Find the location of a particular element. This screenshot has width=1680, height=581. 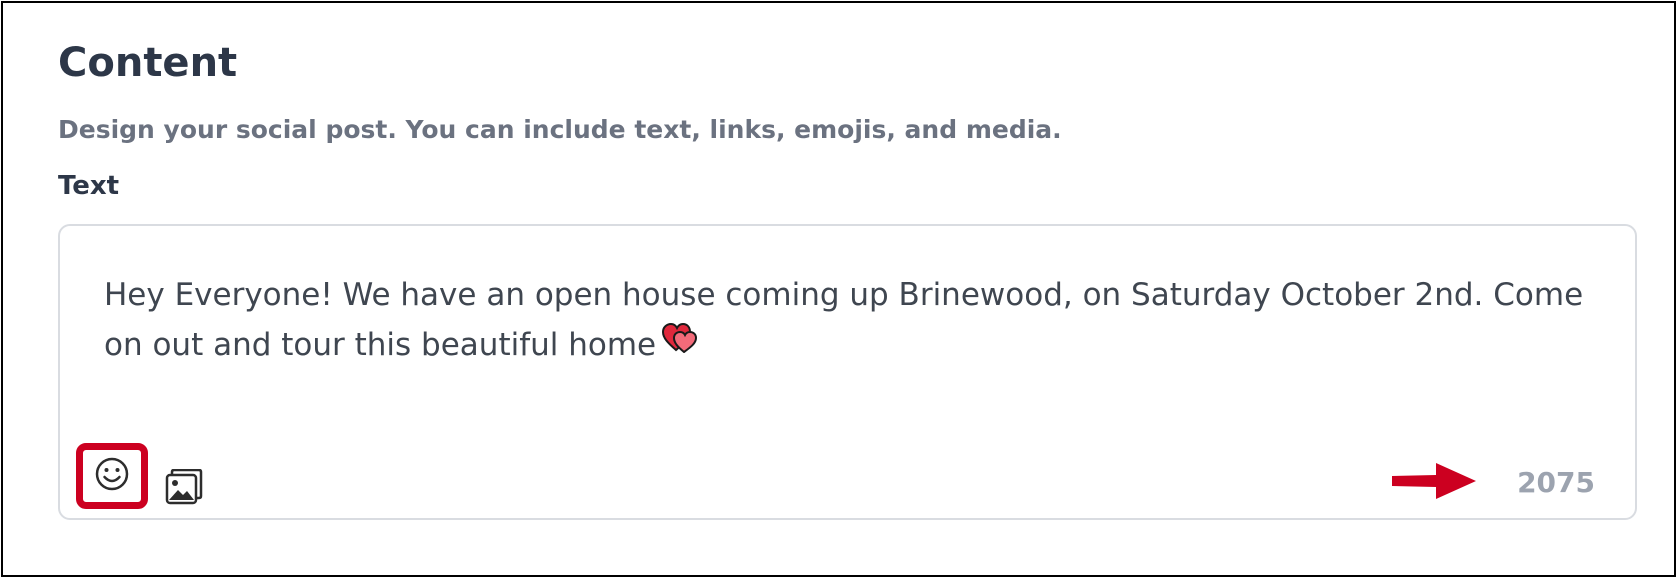

annotation-arrow is located at coordinates (1434, 483).